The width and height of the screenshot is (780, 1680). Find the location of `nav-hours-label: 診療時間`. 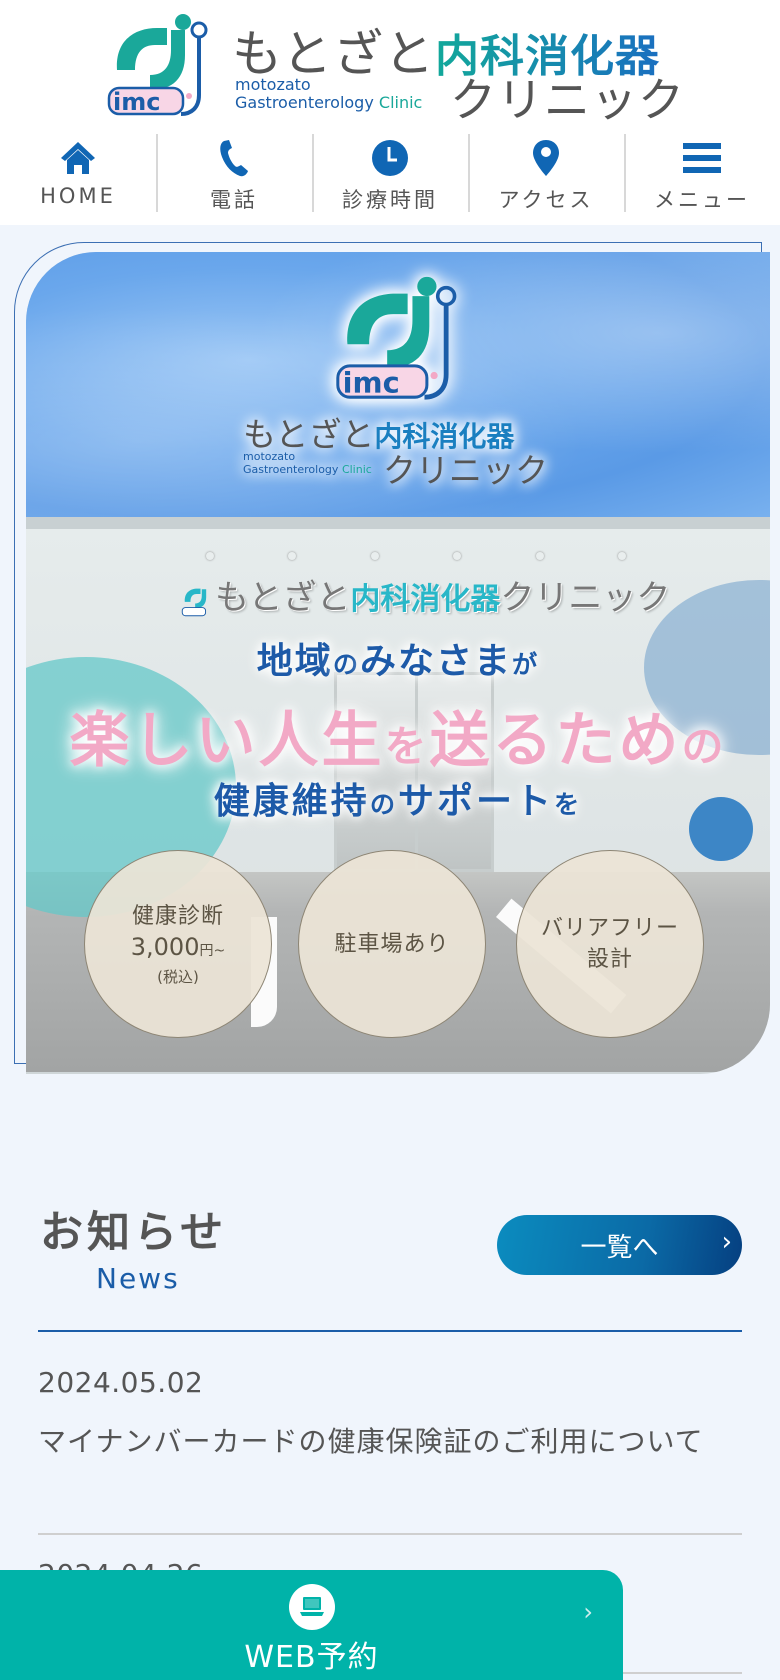

nav-hours-label: 診療時間 is located at coordinates (390, 200).